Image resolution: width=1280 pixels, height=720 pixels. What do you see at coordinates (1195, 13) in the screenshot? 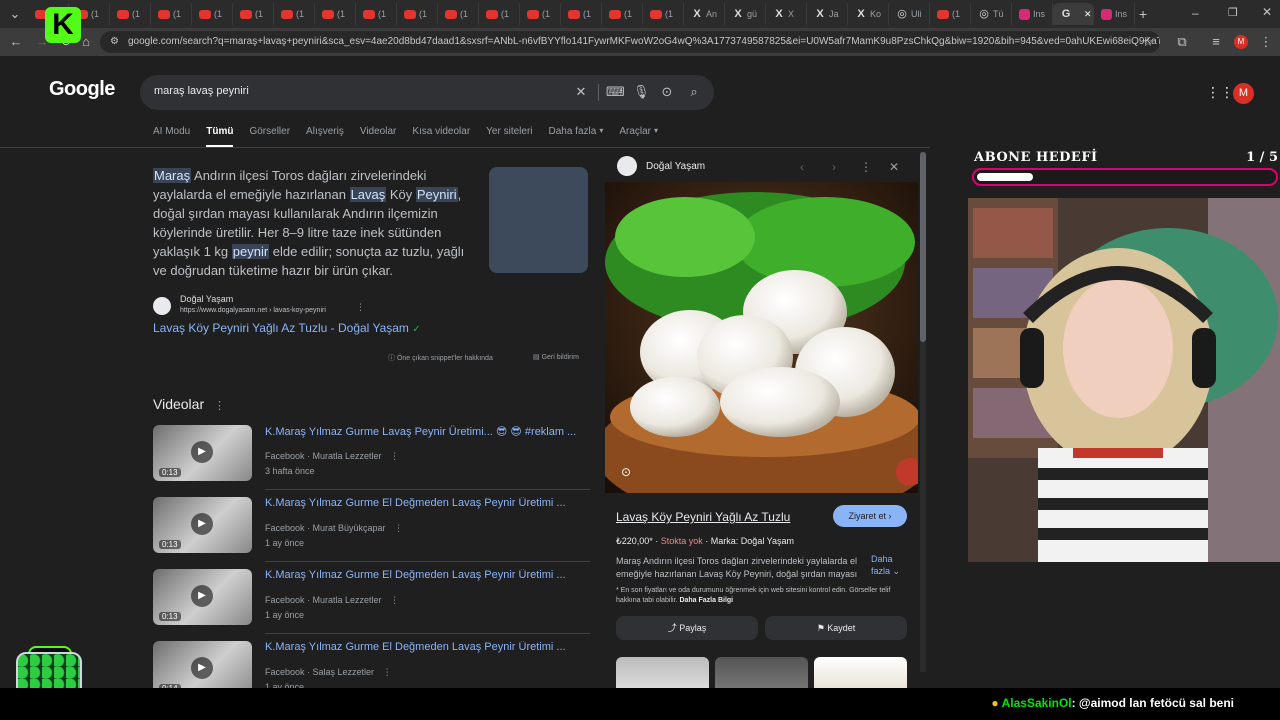
I see `minimize-button: –` at bounding box center [1195, 13].